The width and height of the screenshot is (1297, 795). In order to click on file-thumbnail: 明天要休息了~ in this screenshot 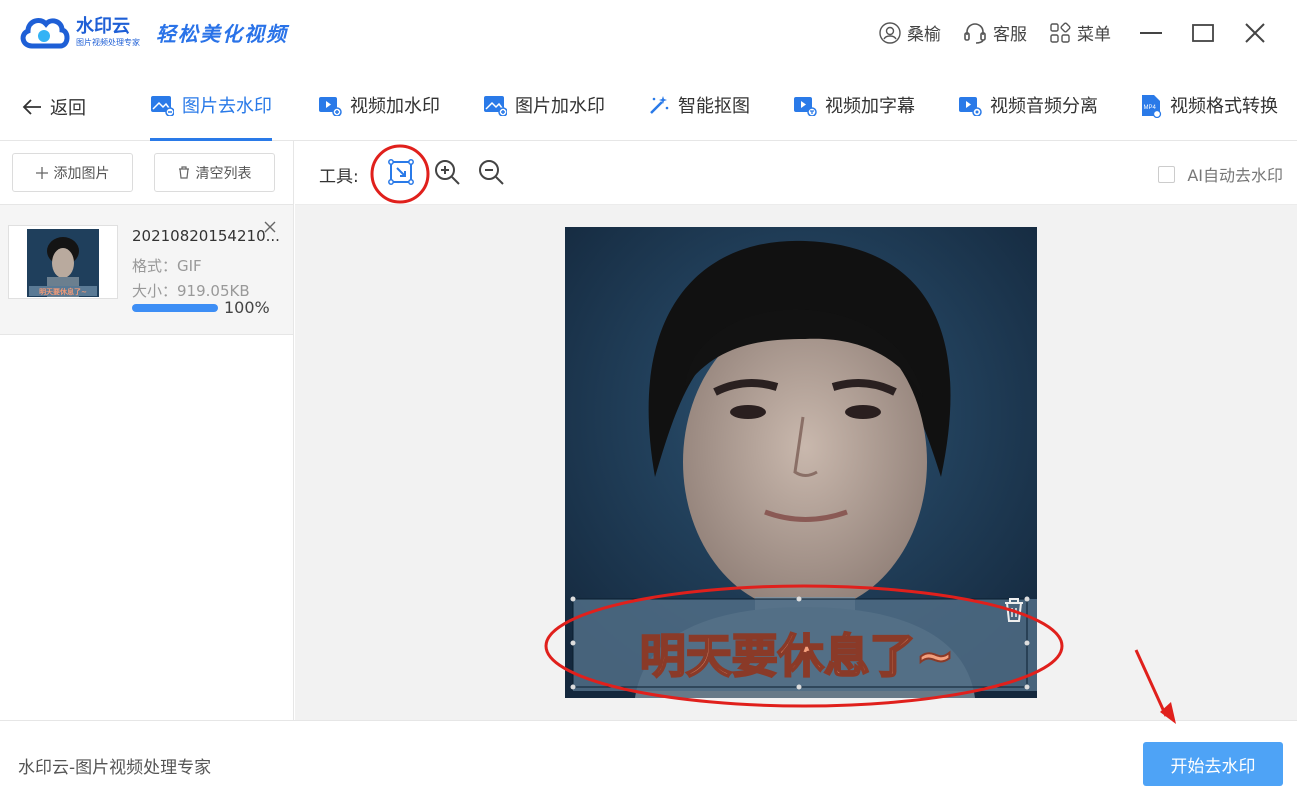, I will do `click(63, 262)`.